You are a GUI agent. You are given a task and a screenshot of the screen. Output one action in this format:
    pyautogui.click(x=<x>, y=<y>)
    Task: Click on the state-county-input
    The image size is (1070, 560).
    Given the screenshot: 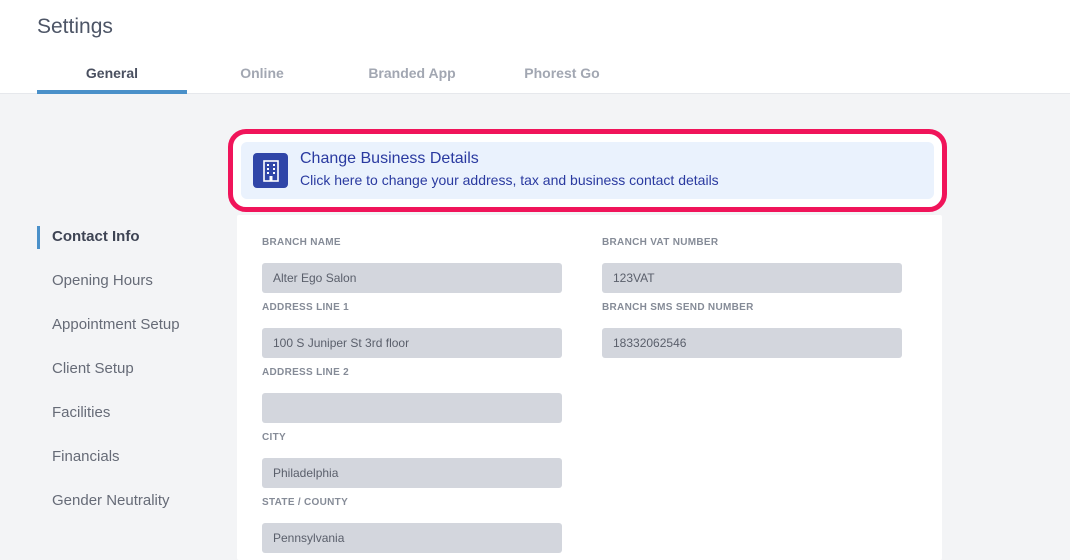 What is the action you would take?
    pyautogui.click(x=412, y=538)
    